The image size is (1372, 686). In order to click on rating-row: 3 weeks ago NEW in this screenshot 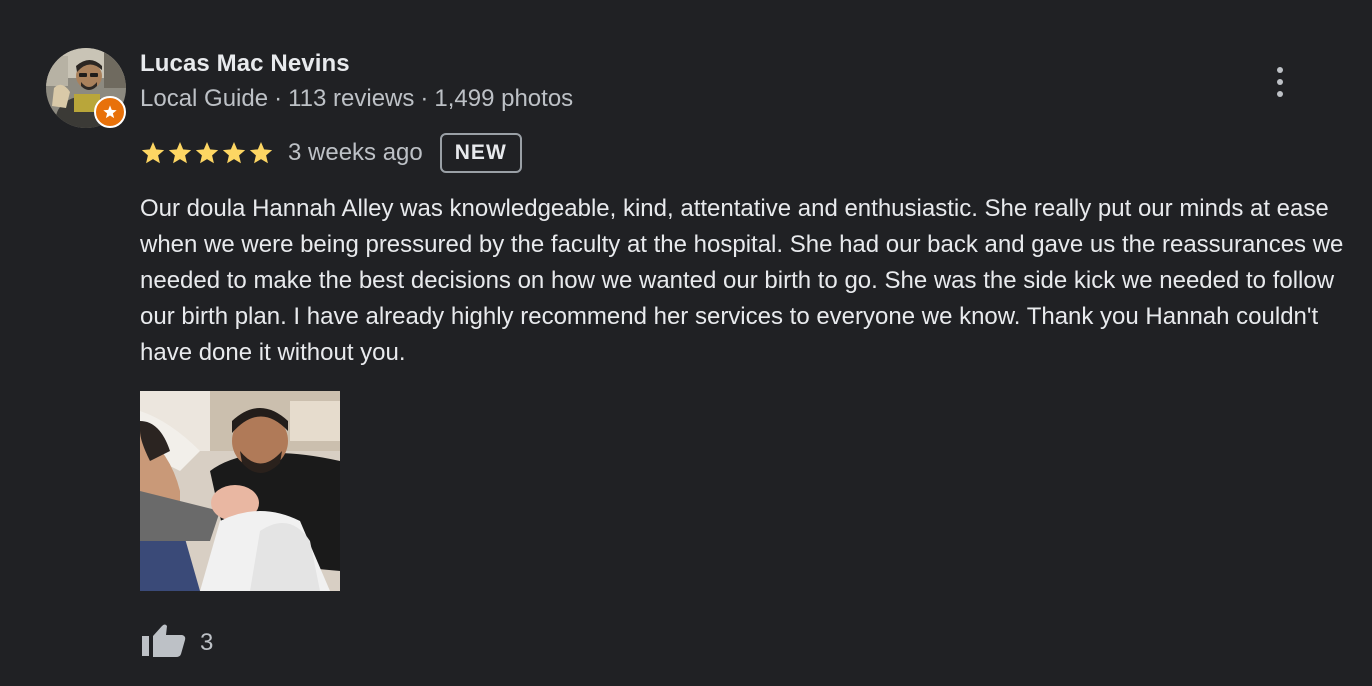, I will do `click(331, 153)`.